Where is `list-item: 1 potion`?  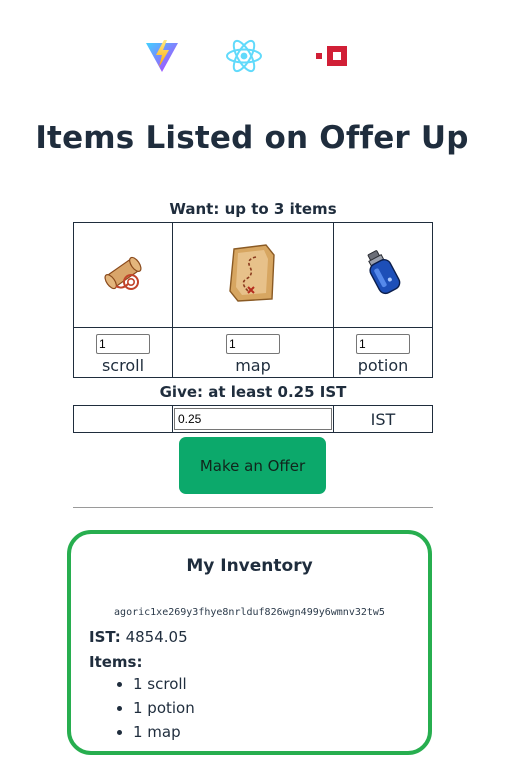
list-item: 1 potion is located at coordinates (164, 706).